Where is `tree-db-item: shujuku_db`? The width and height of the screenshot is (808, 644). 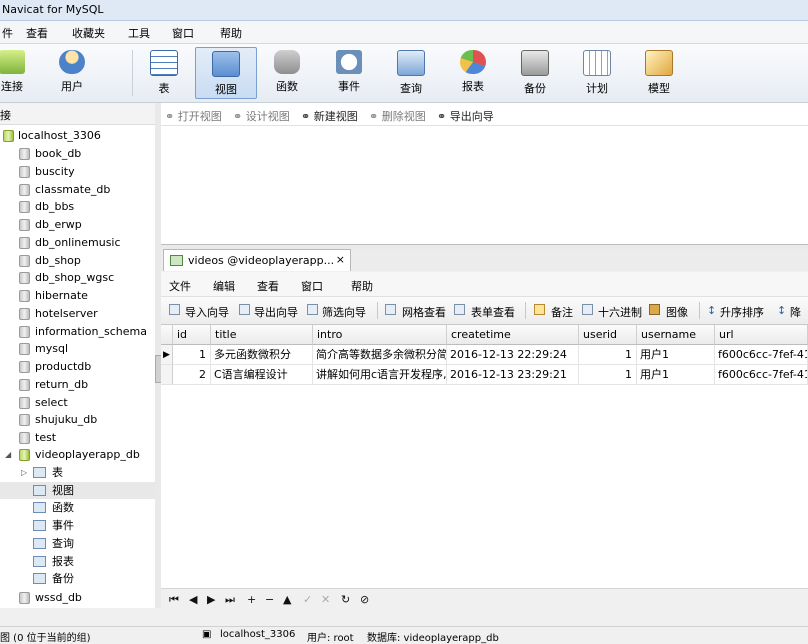
tree-db-item: shujuku_db is located at coordinates (77, 419).